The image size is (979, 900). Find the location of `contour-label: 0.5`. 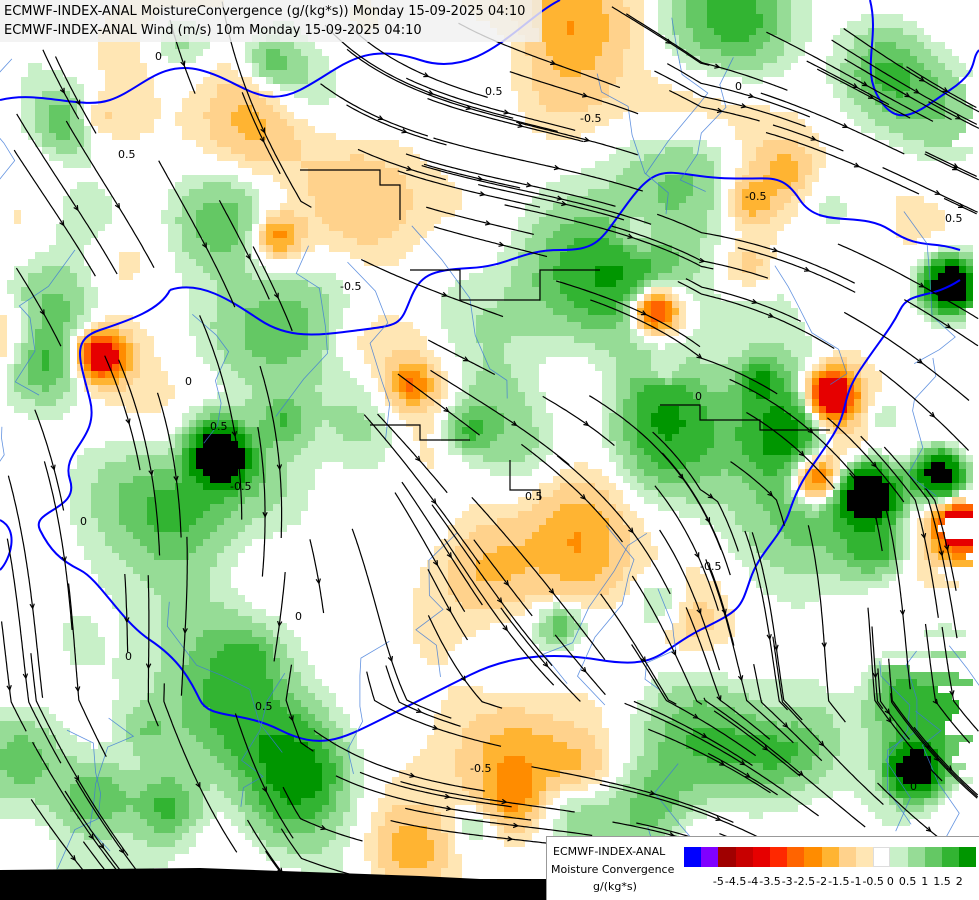

contour-label: 0.5 is located at coordinates (264, 706).